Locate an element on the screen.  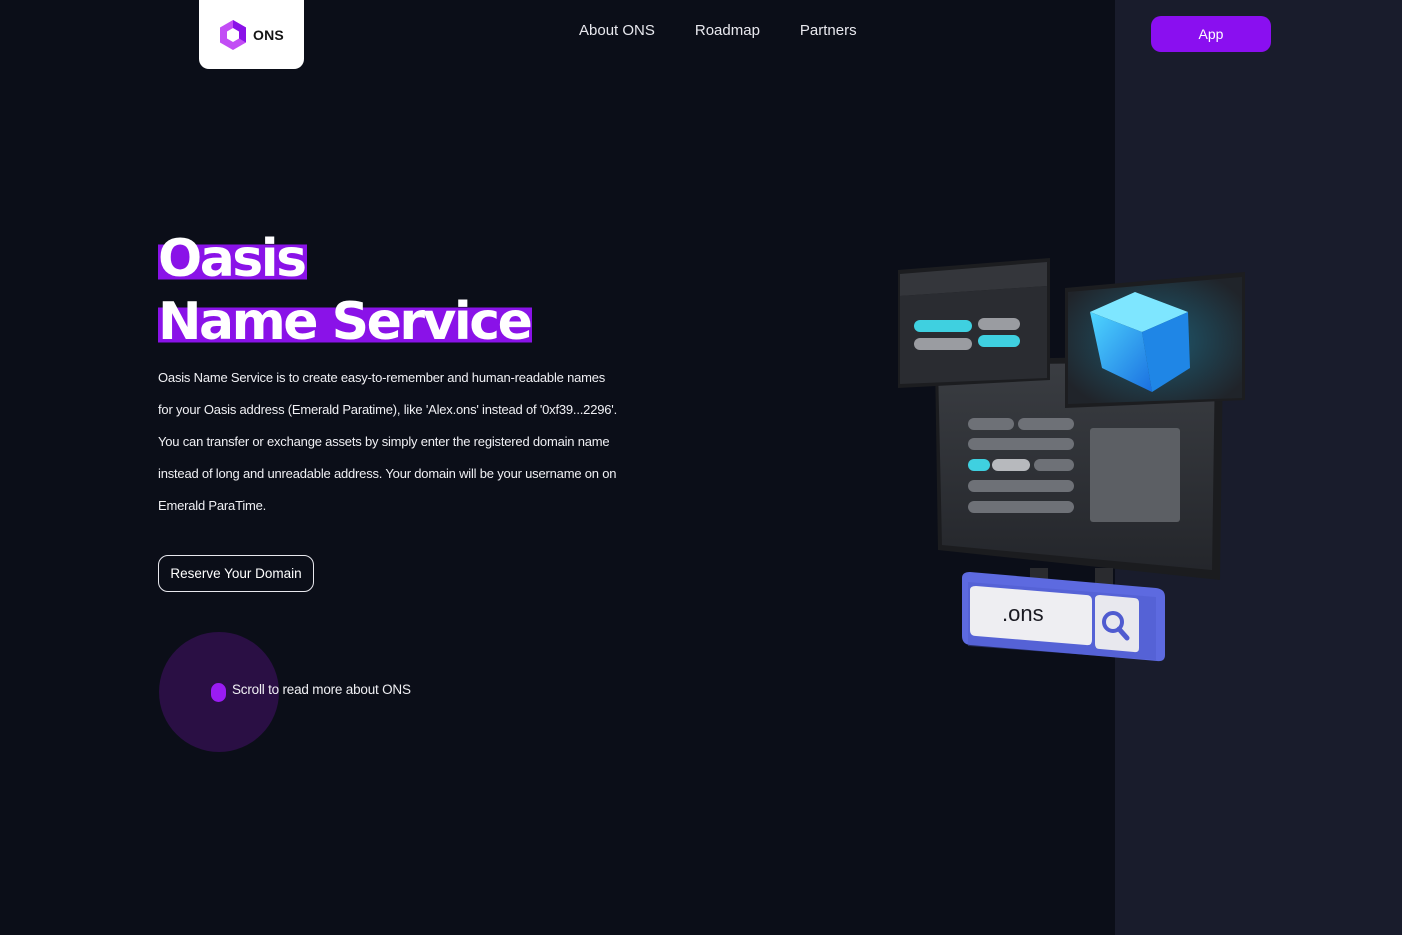
hero-title-line2: Name Service is located at coordinates (345, 322).